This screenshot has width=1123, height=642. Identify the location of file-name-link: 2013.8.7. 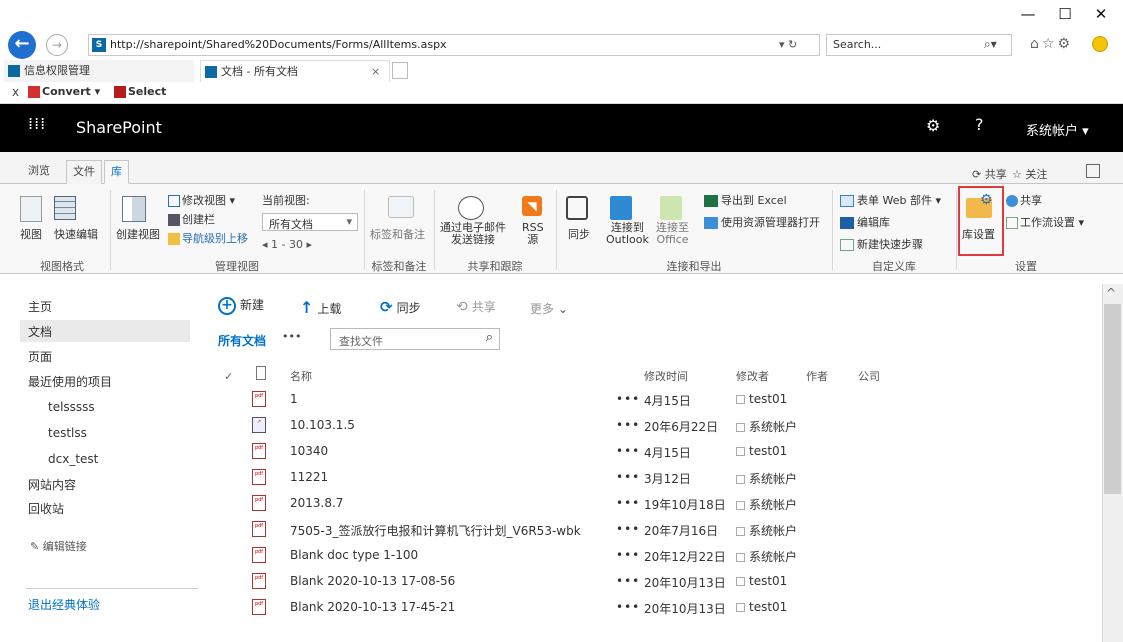
(316, 503).